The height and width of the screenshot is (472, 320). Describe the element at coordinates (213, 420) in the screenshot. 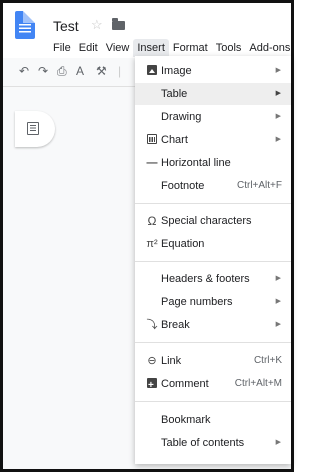

I see `menu-item-bookmark: Bookmark` at that location.